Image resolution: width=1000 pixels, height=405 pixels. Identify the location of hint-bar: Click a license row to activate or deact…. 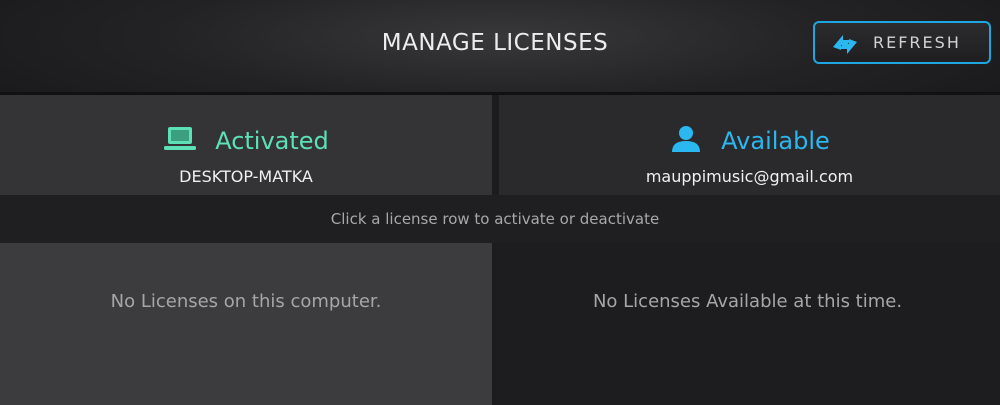
(500, 219).